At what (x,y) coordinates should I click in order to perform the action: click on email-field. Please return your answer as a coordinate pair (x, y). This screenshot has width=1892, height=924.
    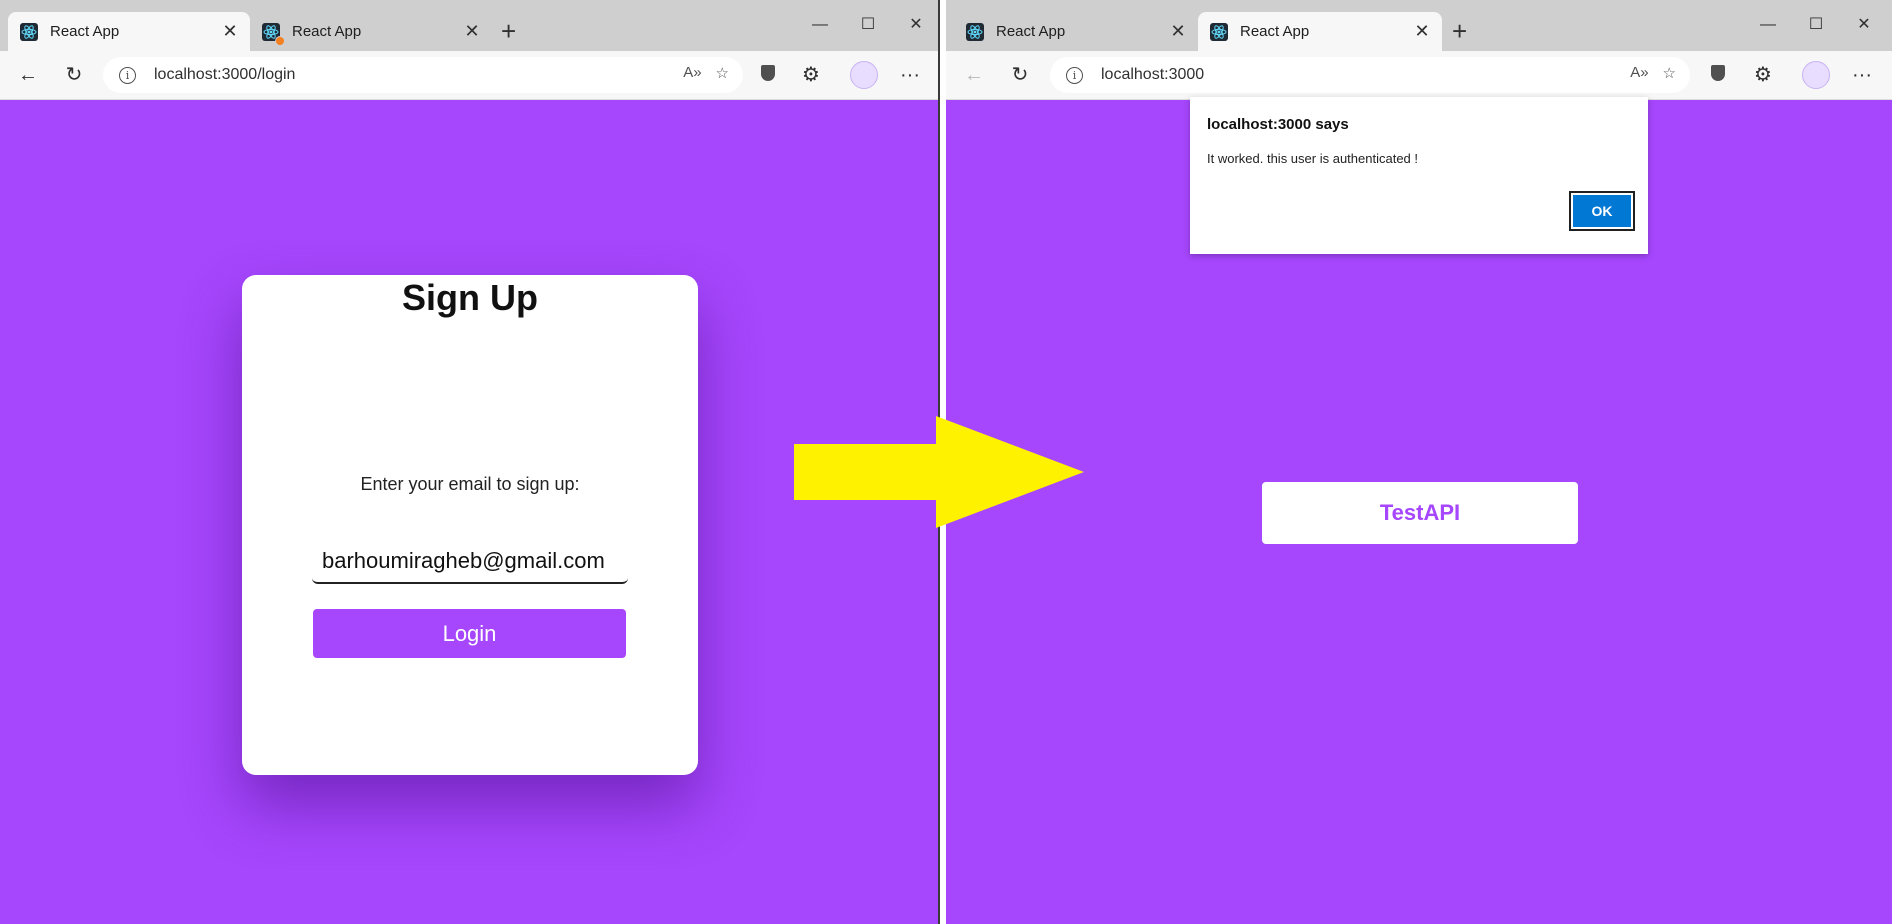
    Looking at the image, I should click on (470, 561).